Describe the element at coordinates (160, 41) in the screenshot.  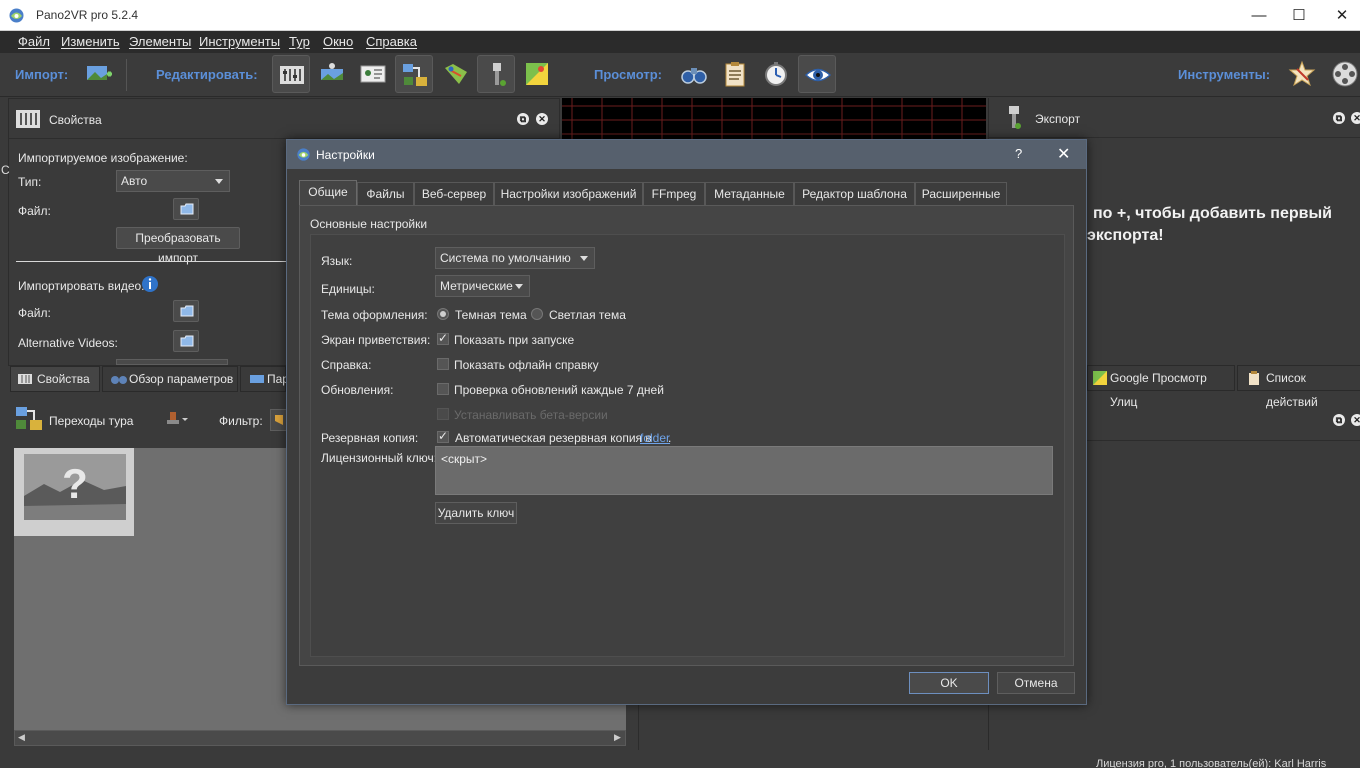
I see `menu-elements: Элементы` at that location.